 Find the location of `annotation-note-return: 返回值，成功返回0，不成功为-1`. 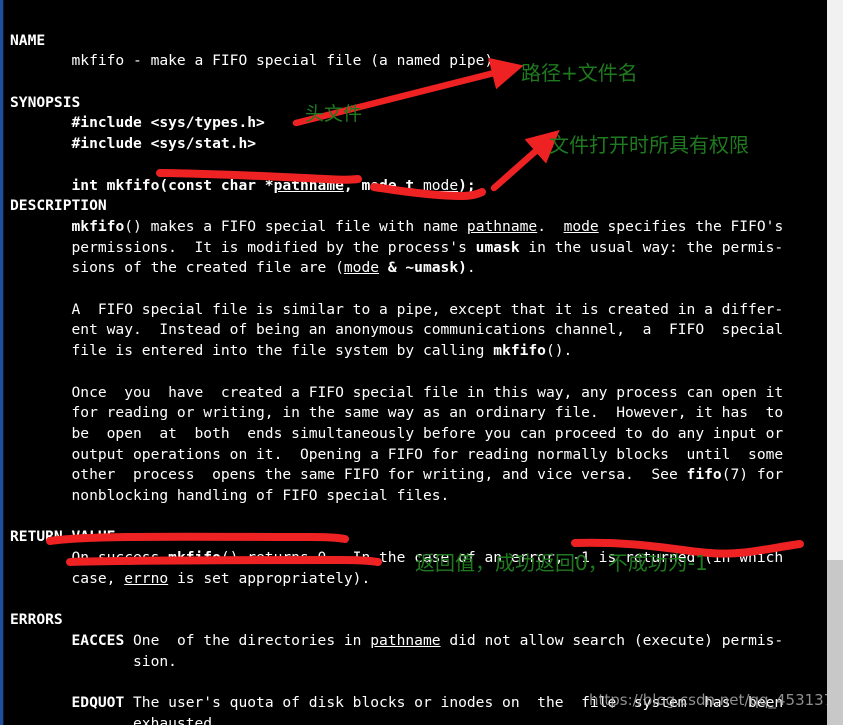

annotation-note-return: 返回值，成功返回0，不成功为-1 is located at coordinates (561, 563).